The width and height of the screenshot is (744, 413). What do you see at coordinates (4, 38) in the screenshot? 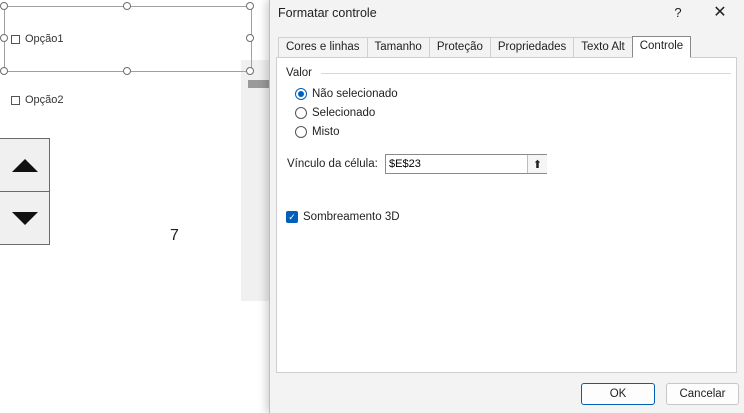
I see `resize-handle-middle-left` at bounding box center [4, 38].